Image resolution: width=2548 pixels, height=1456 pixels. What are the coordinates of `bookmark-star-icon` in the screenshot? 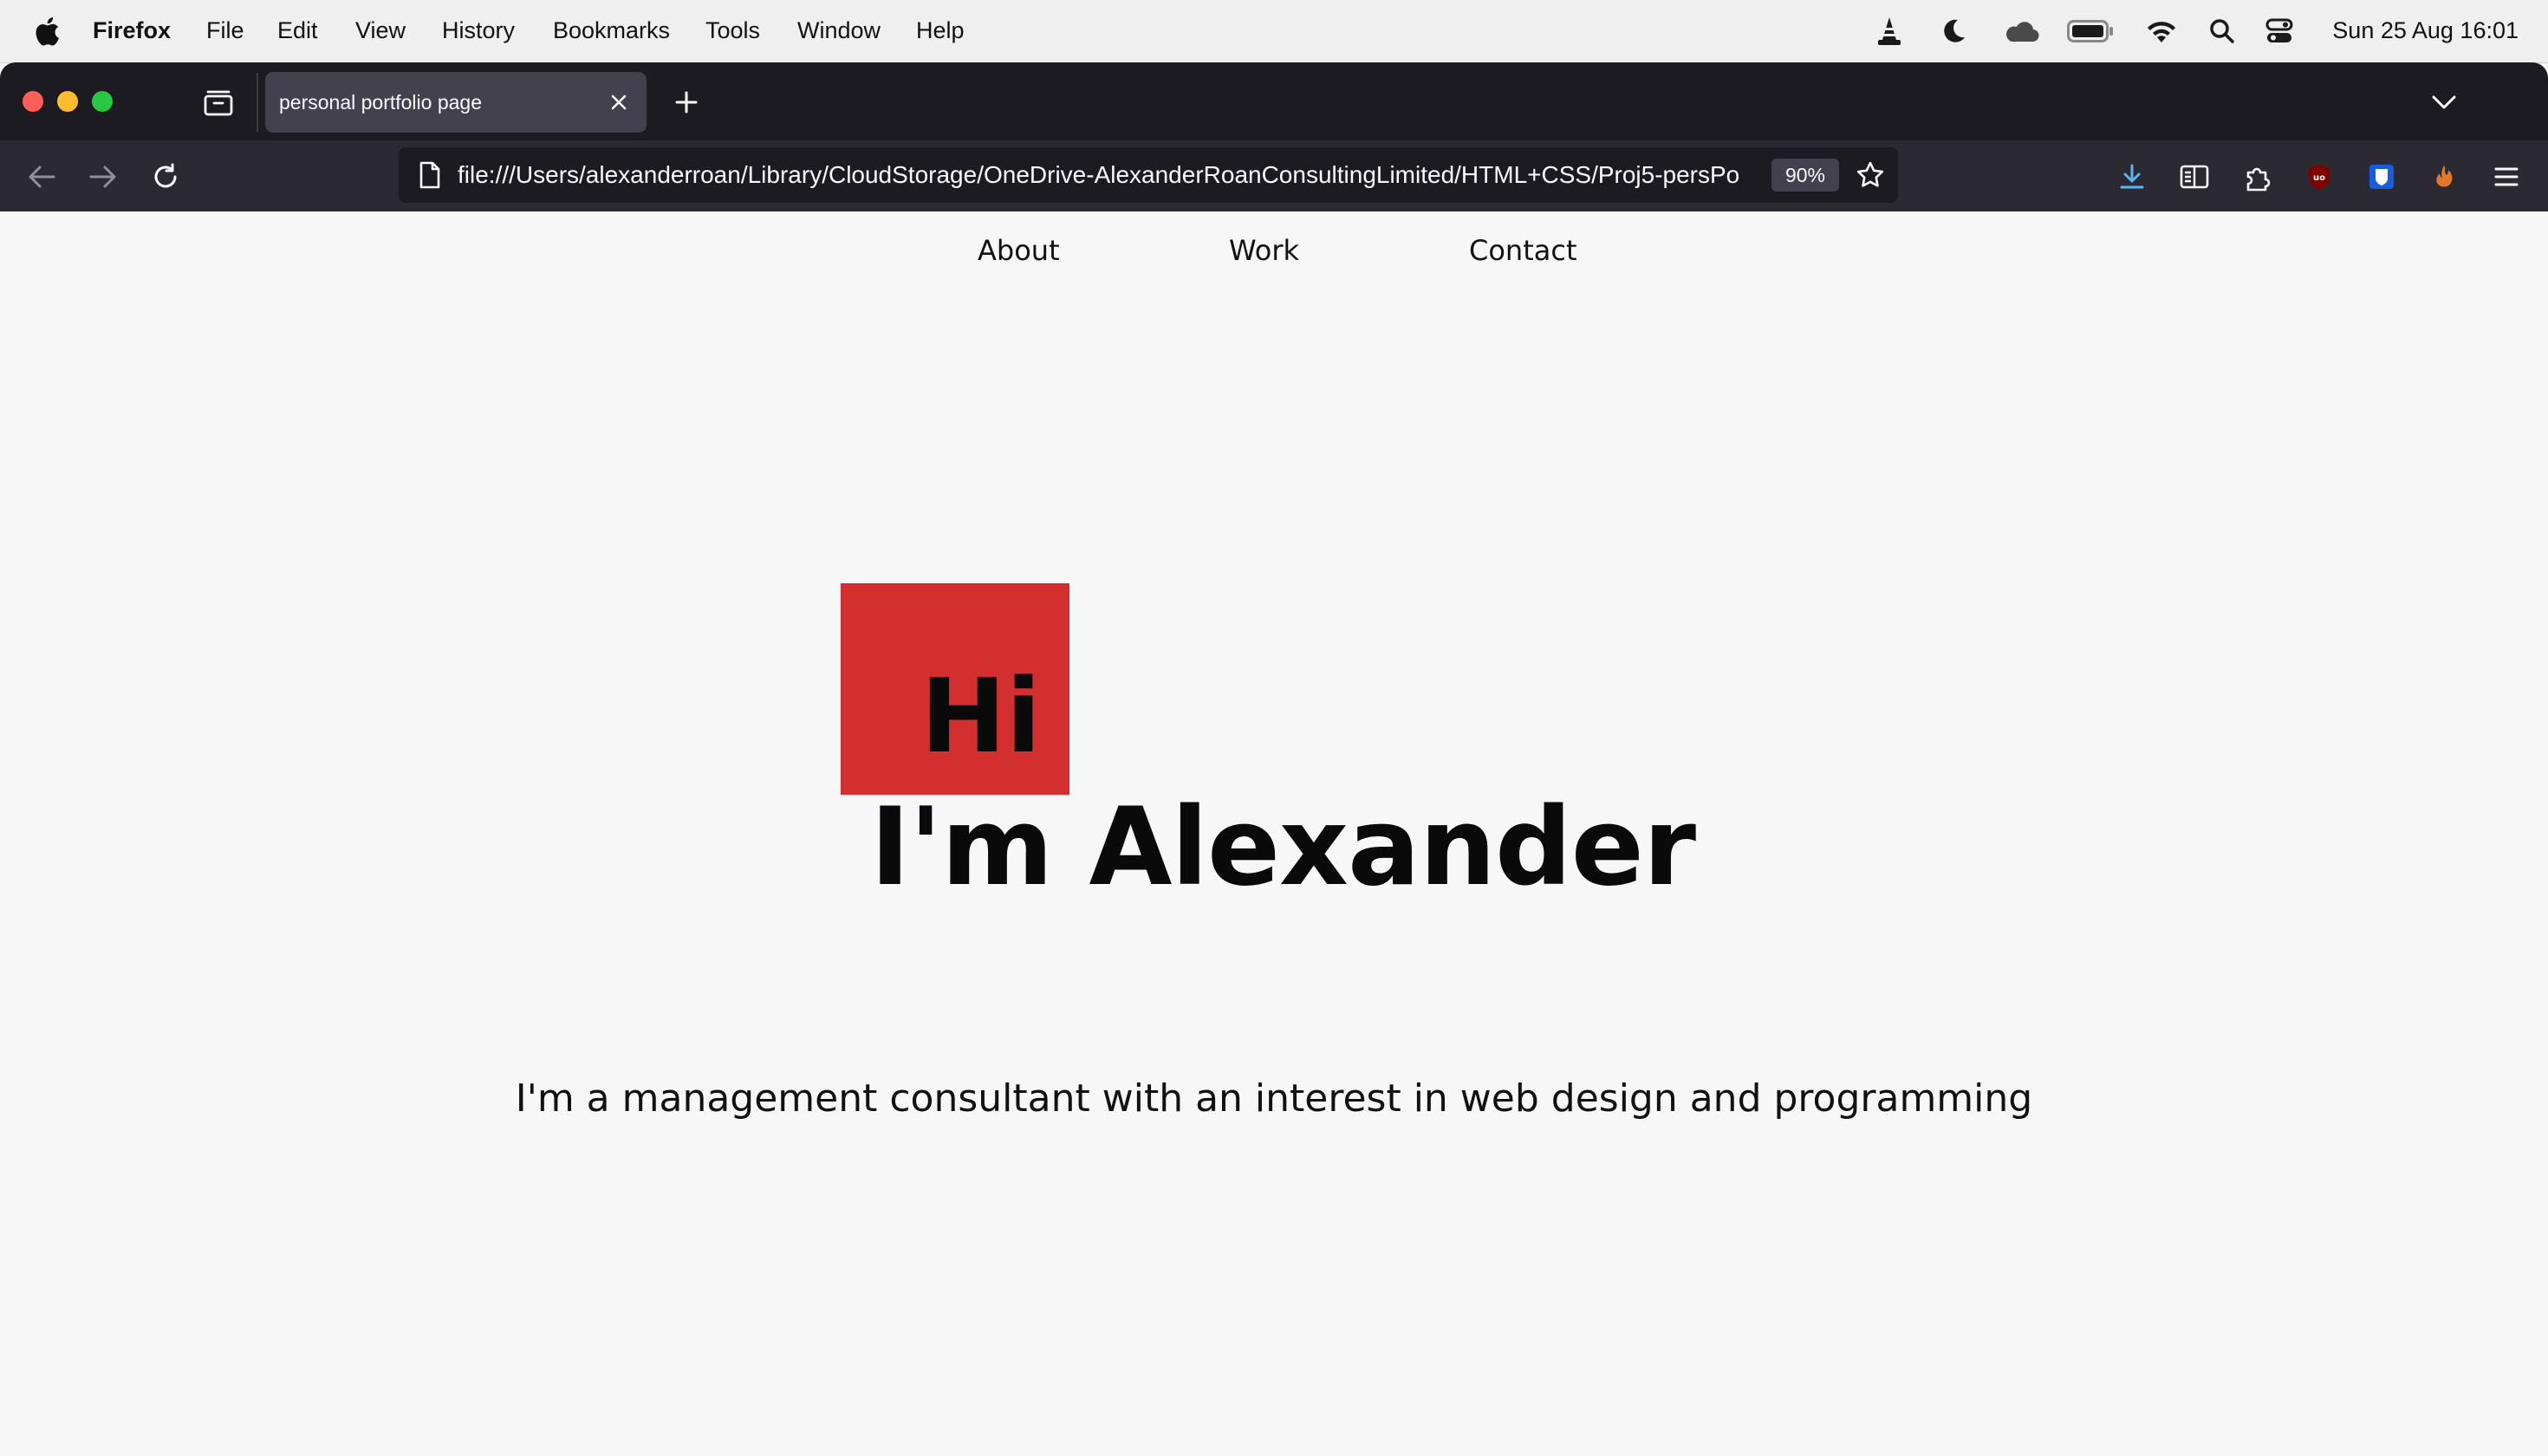 It's located at (1870, 175).